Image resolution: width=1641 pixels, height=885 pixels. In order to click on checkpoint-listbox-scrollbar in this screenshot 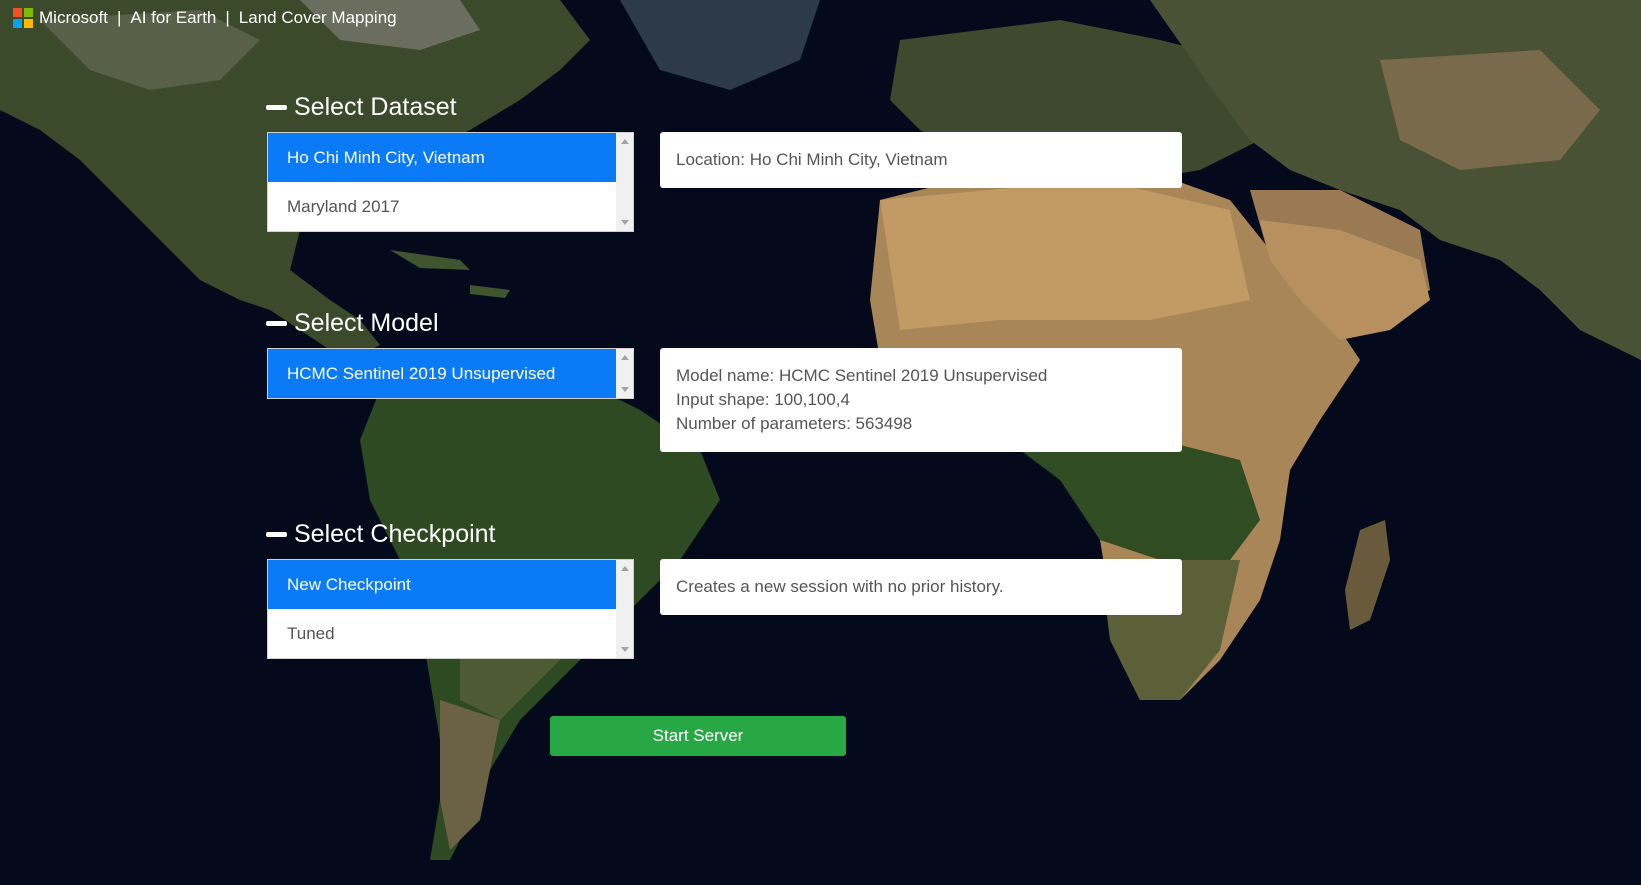, I will do `click(624, 609)`.